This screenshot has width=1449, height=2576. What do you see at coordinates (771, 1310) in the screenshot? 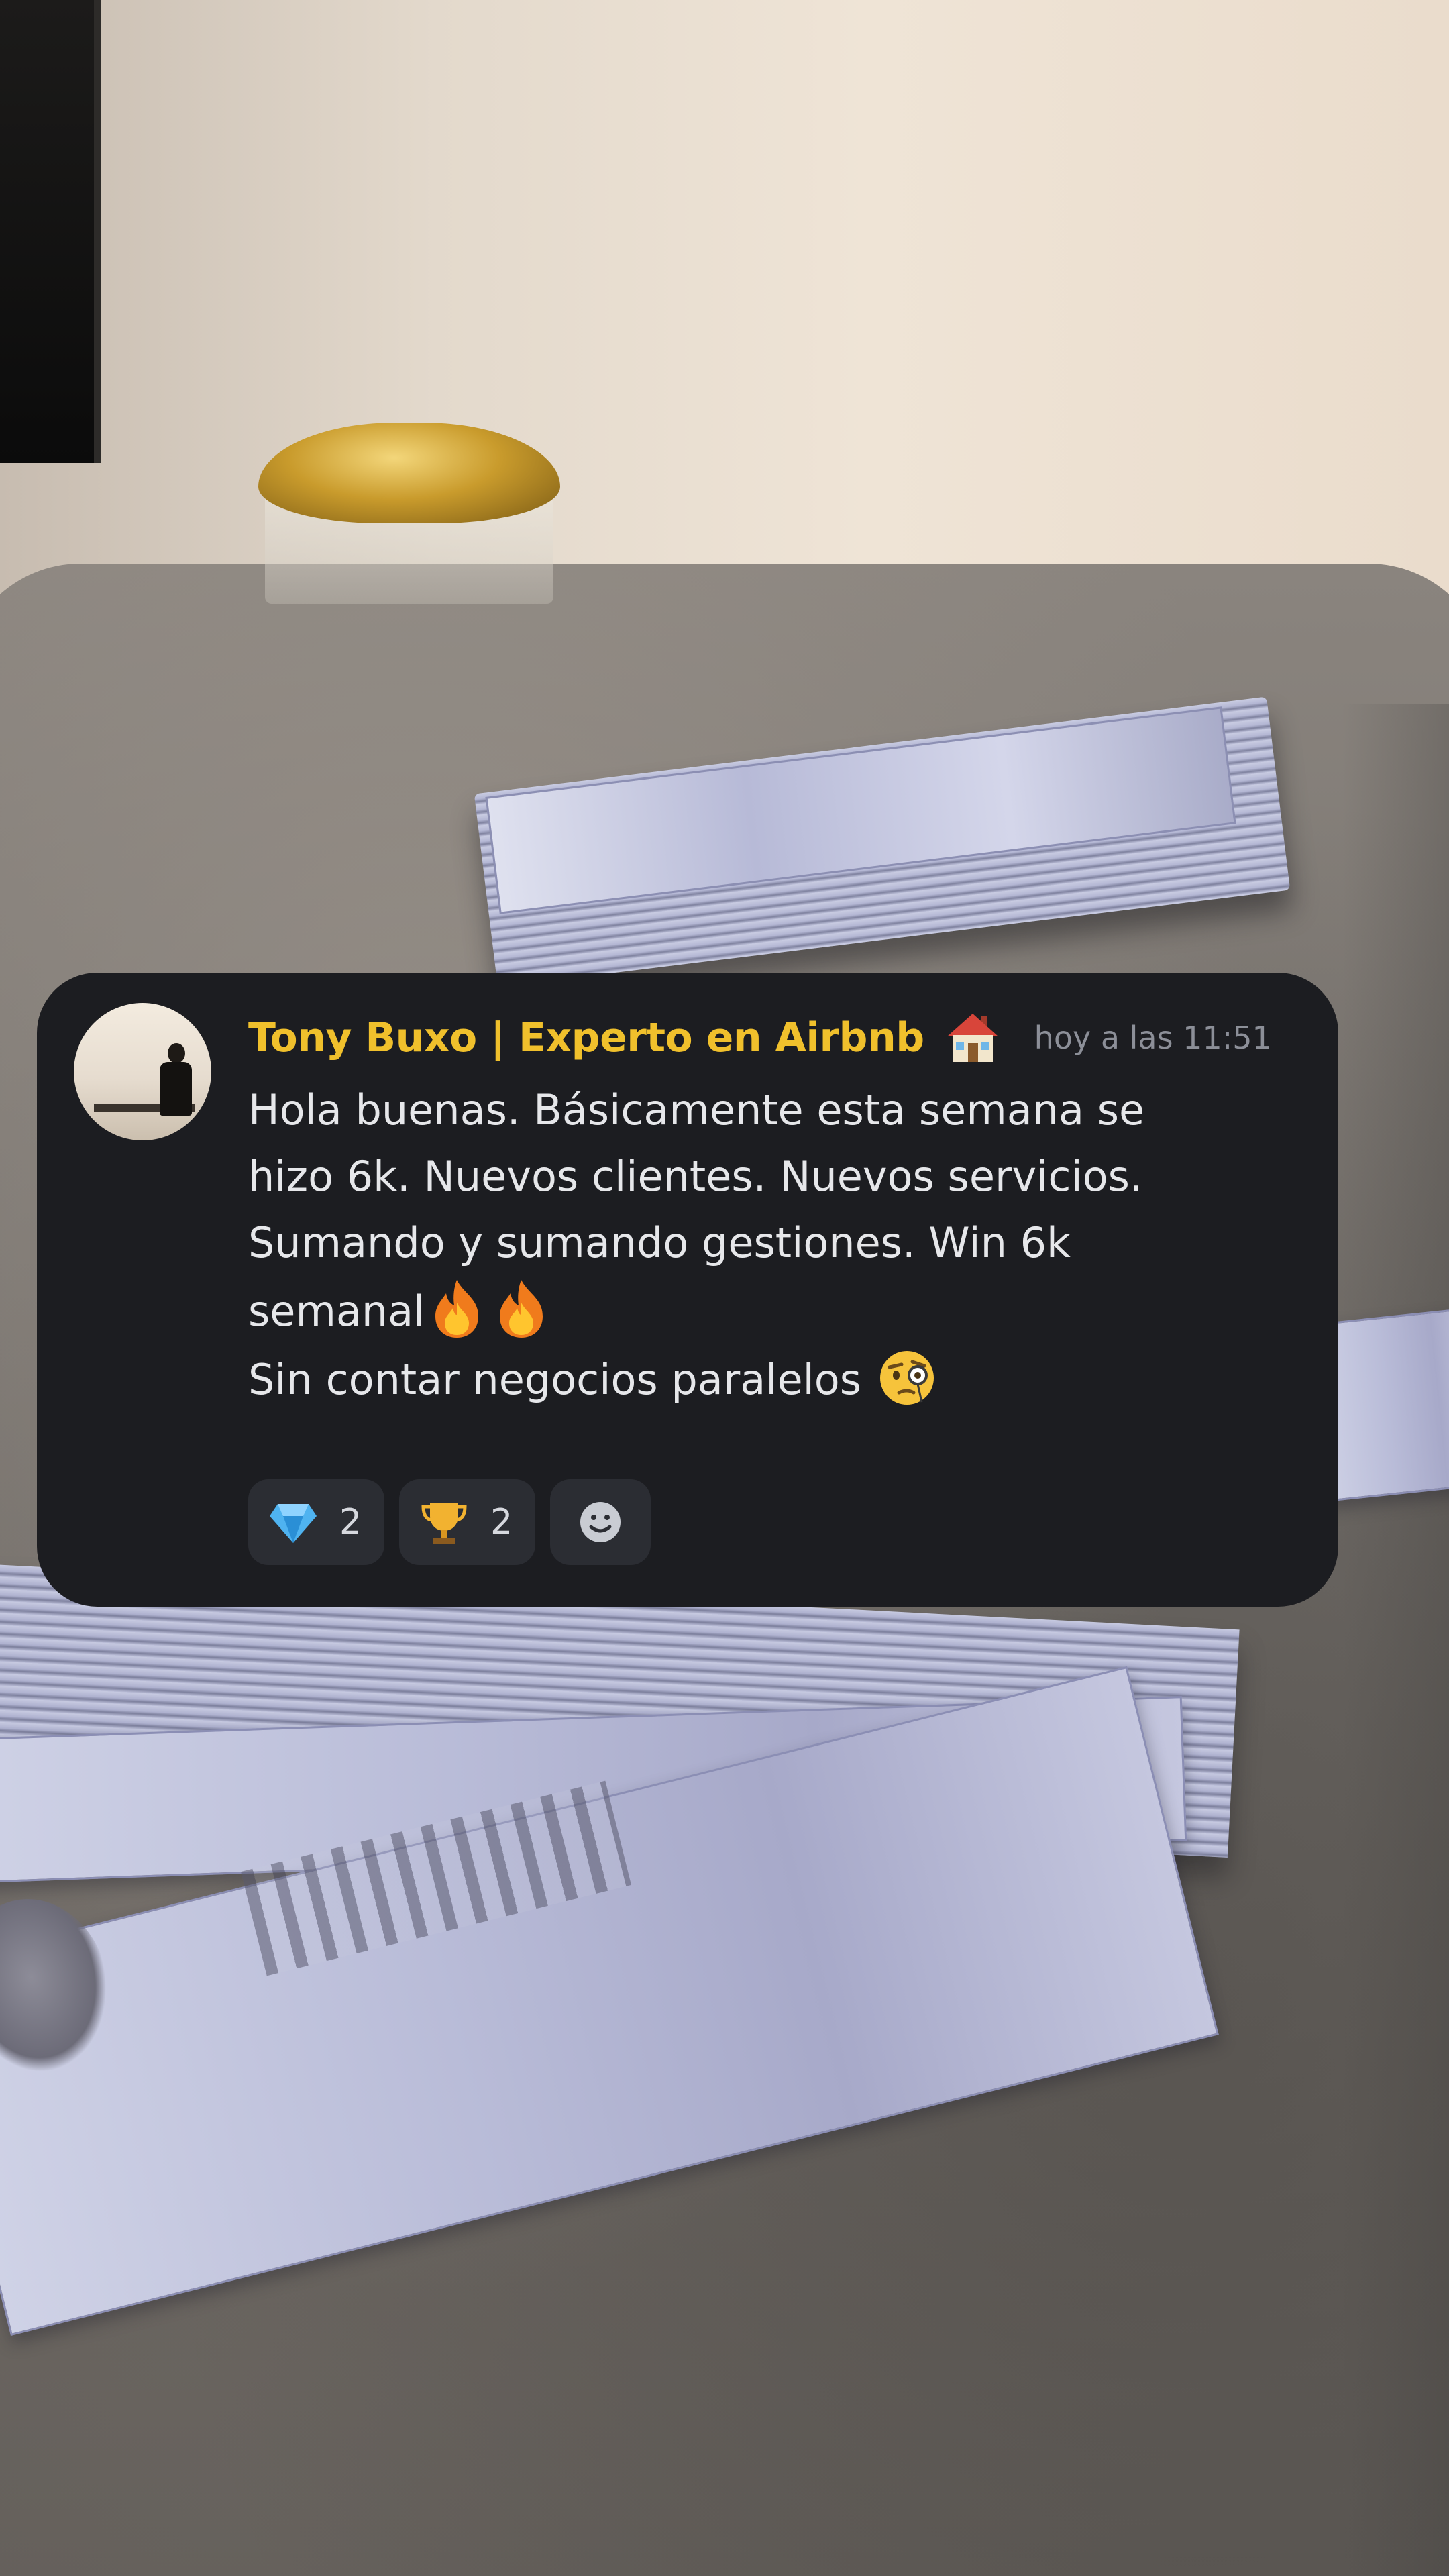
I see `message-line-with-emojis: semanal` at bounding box center [771, 1310].